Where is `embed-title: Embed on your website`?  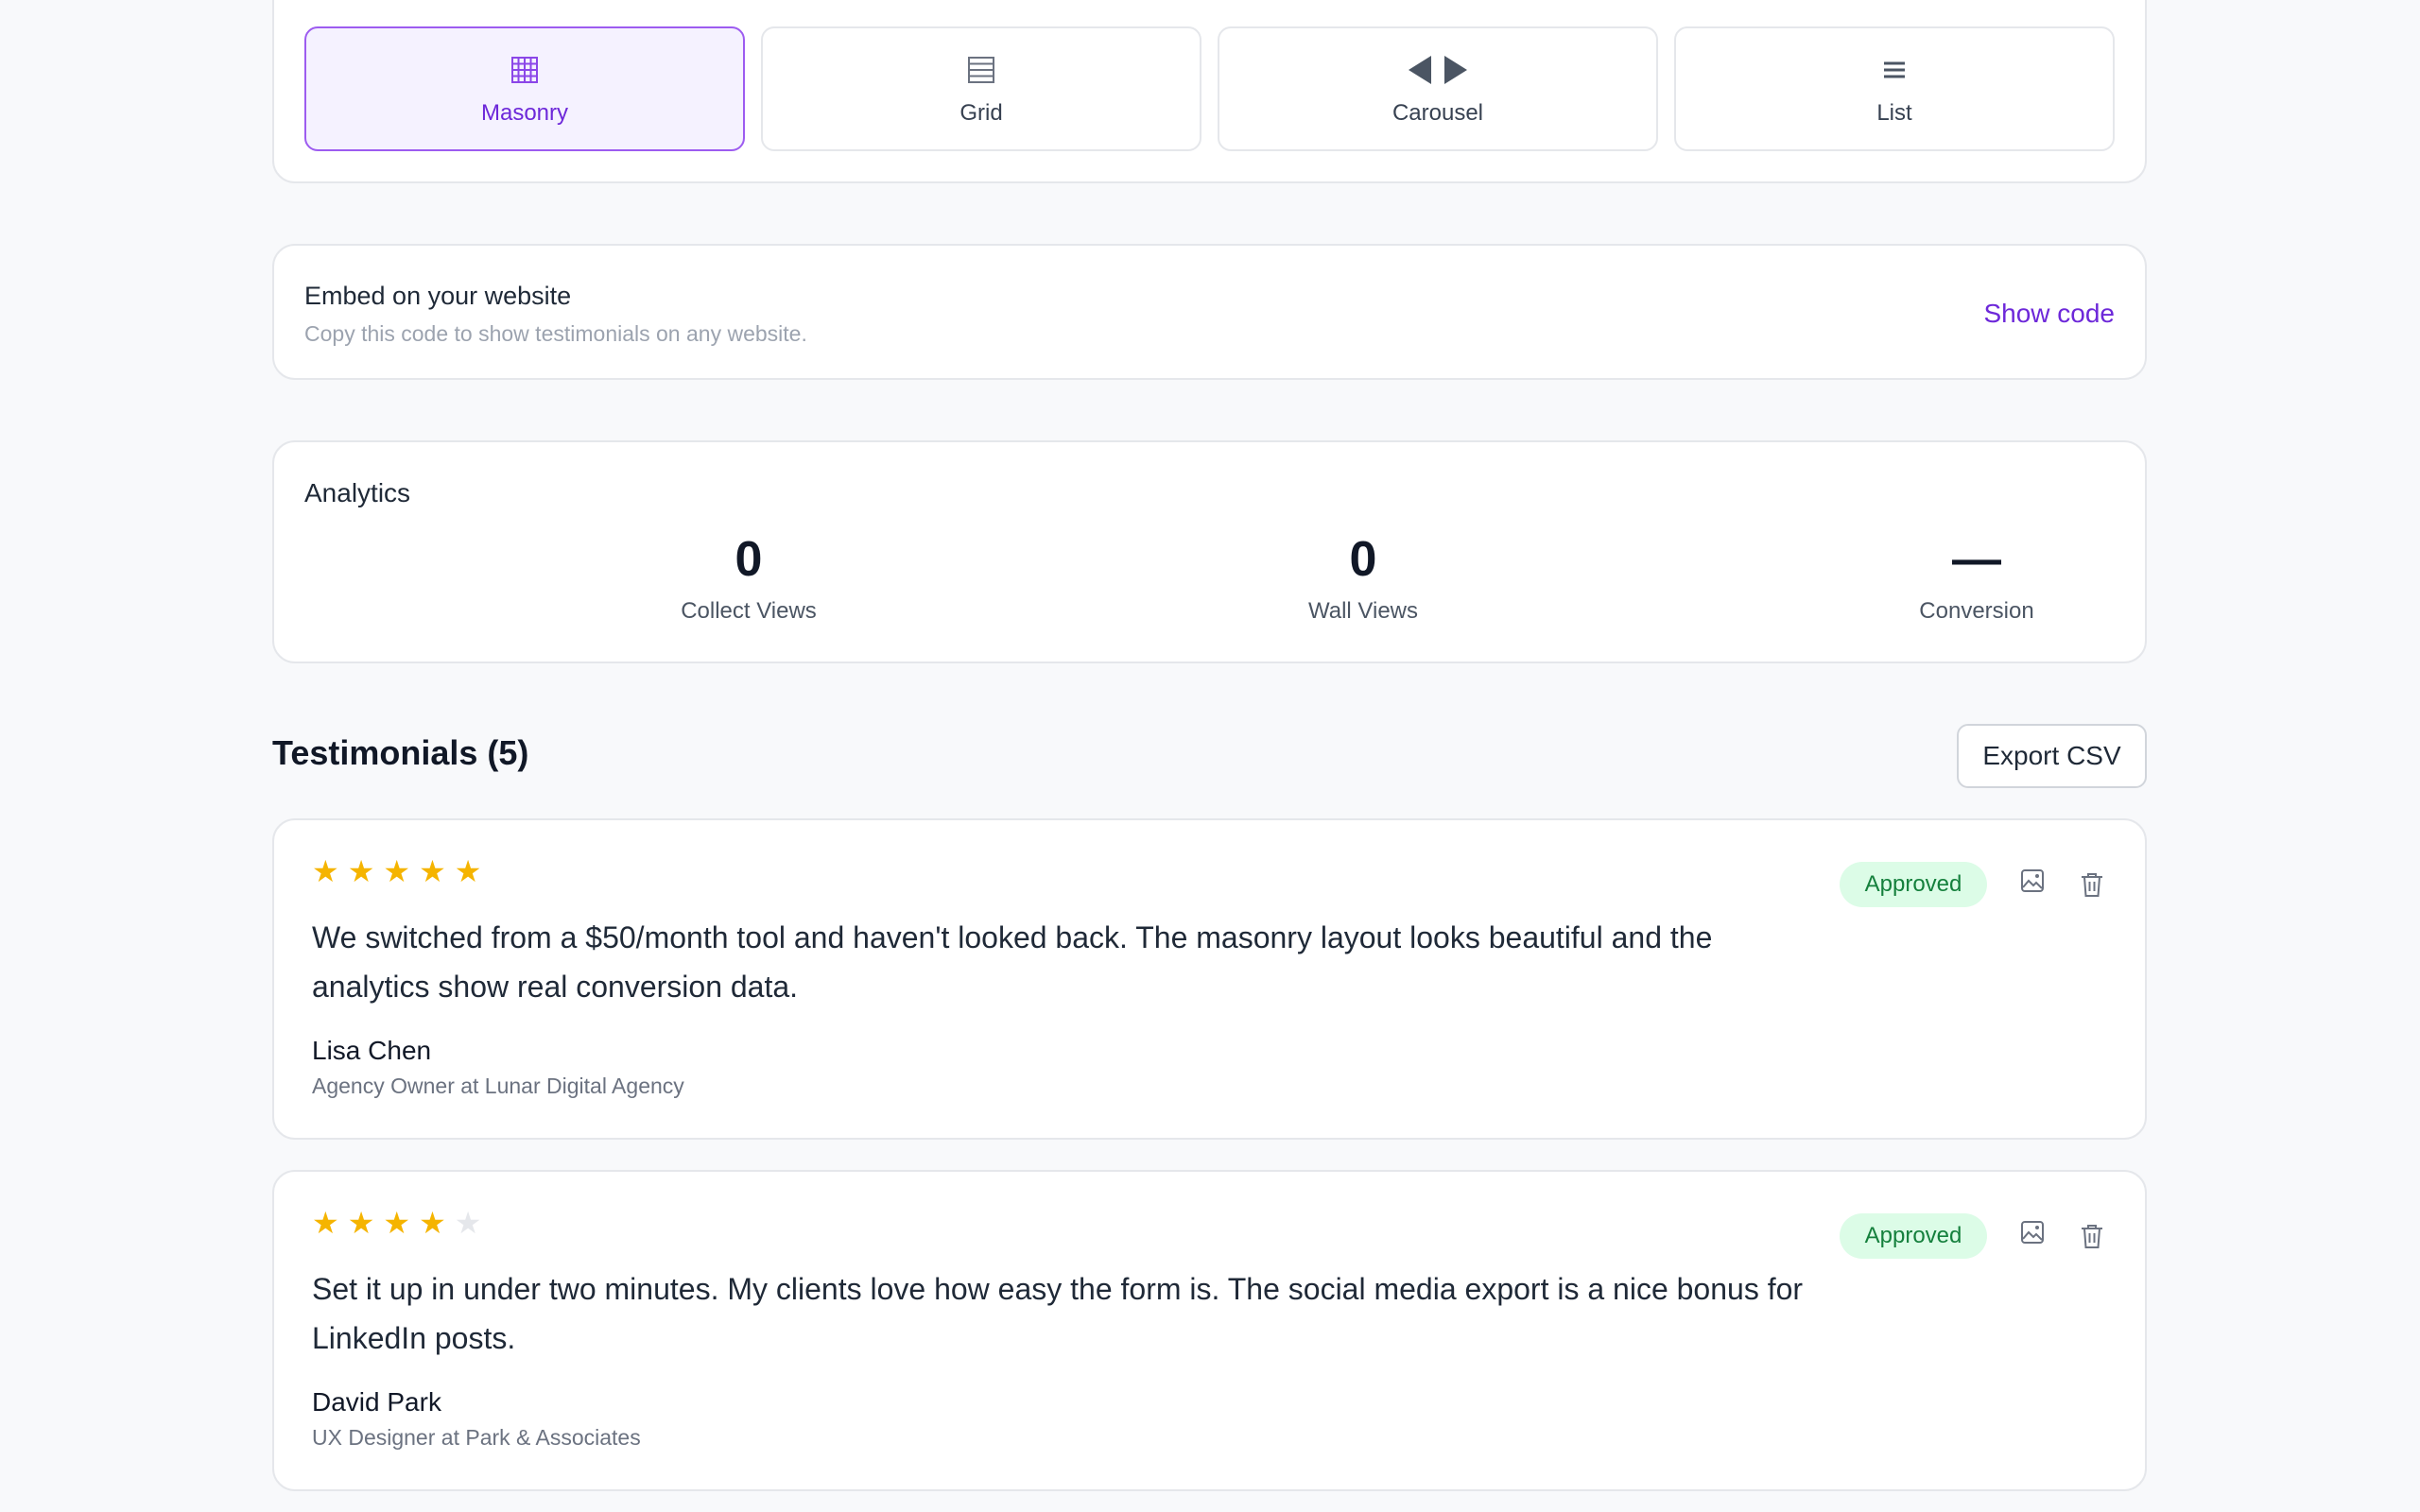
embed-title: Embed on your website is located at coordinates (438, 296).